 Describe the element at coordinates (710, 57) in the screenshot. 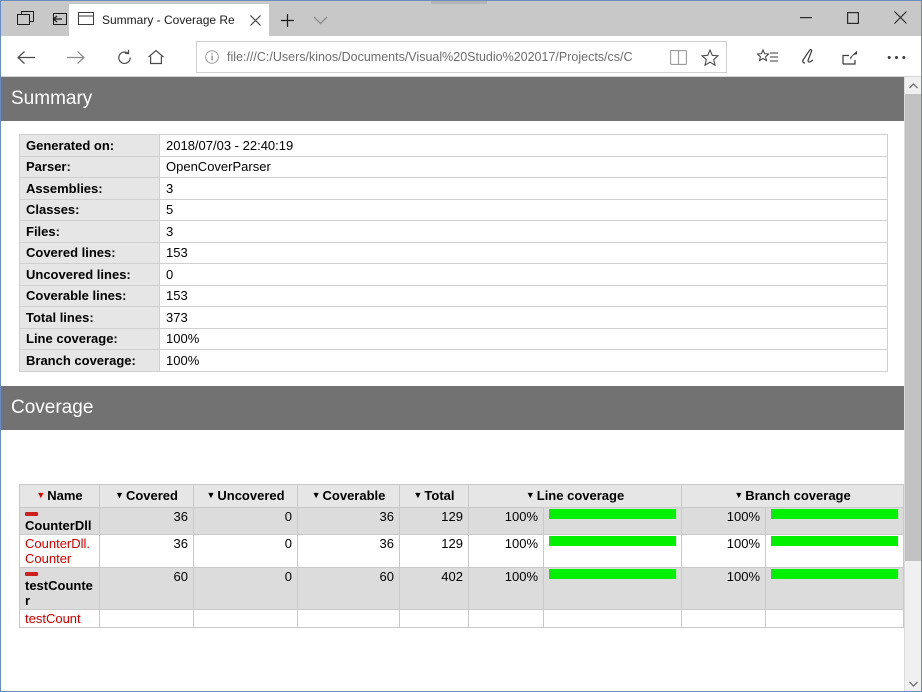

I see `star-icon` at that location.